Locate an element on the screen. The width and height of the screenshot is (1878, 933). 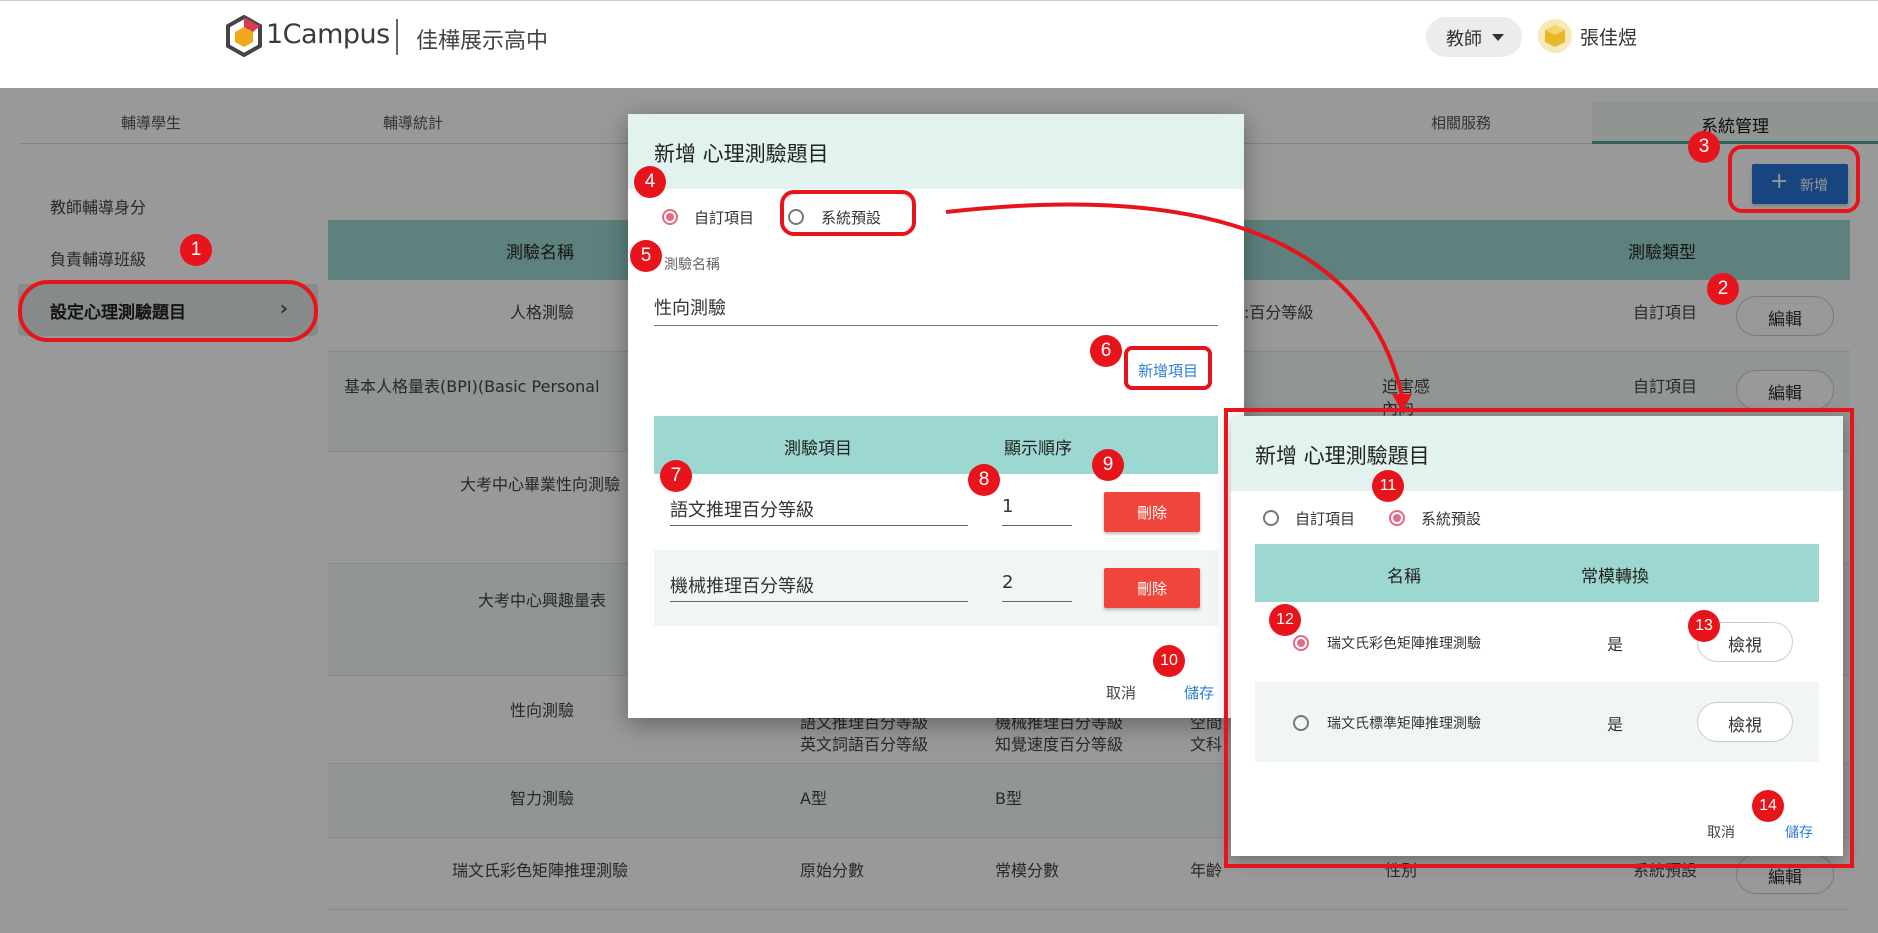
cube-icon is located at coordinates (1555, 36).